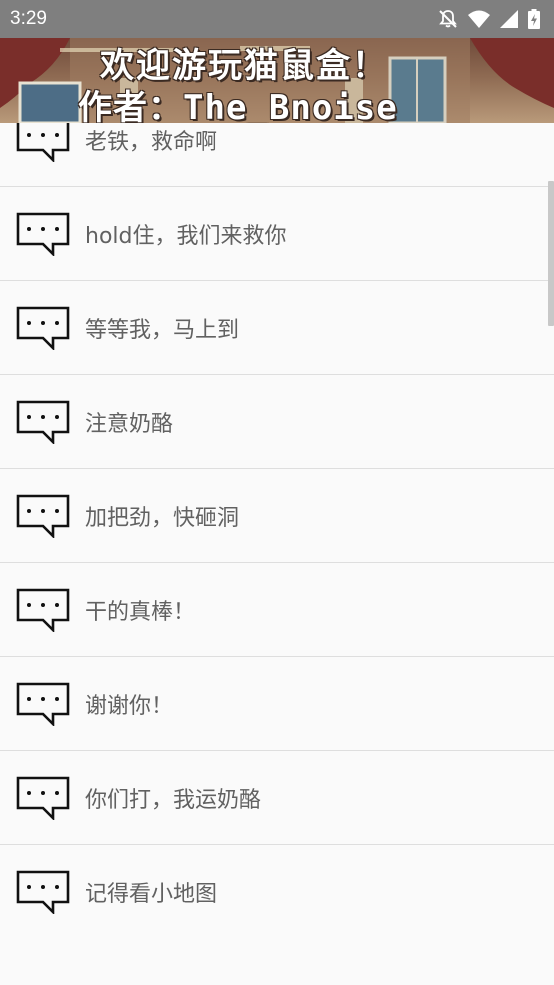  I want to click on list-item: 干的真棒！, so click(277, 610).